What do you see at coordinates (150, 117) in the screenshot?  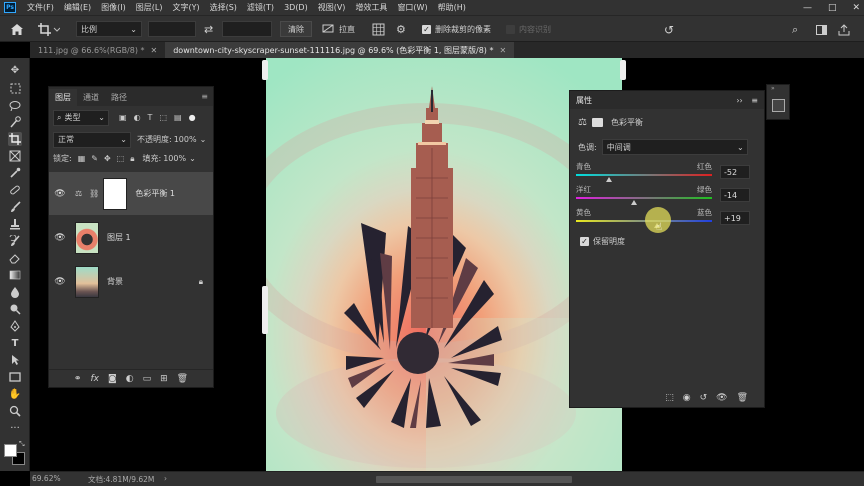 I see `filter-type-icon: T` at bounding box center [150, 117].